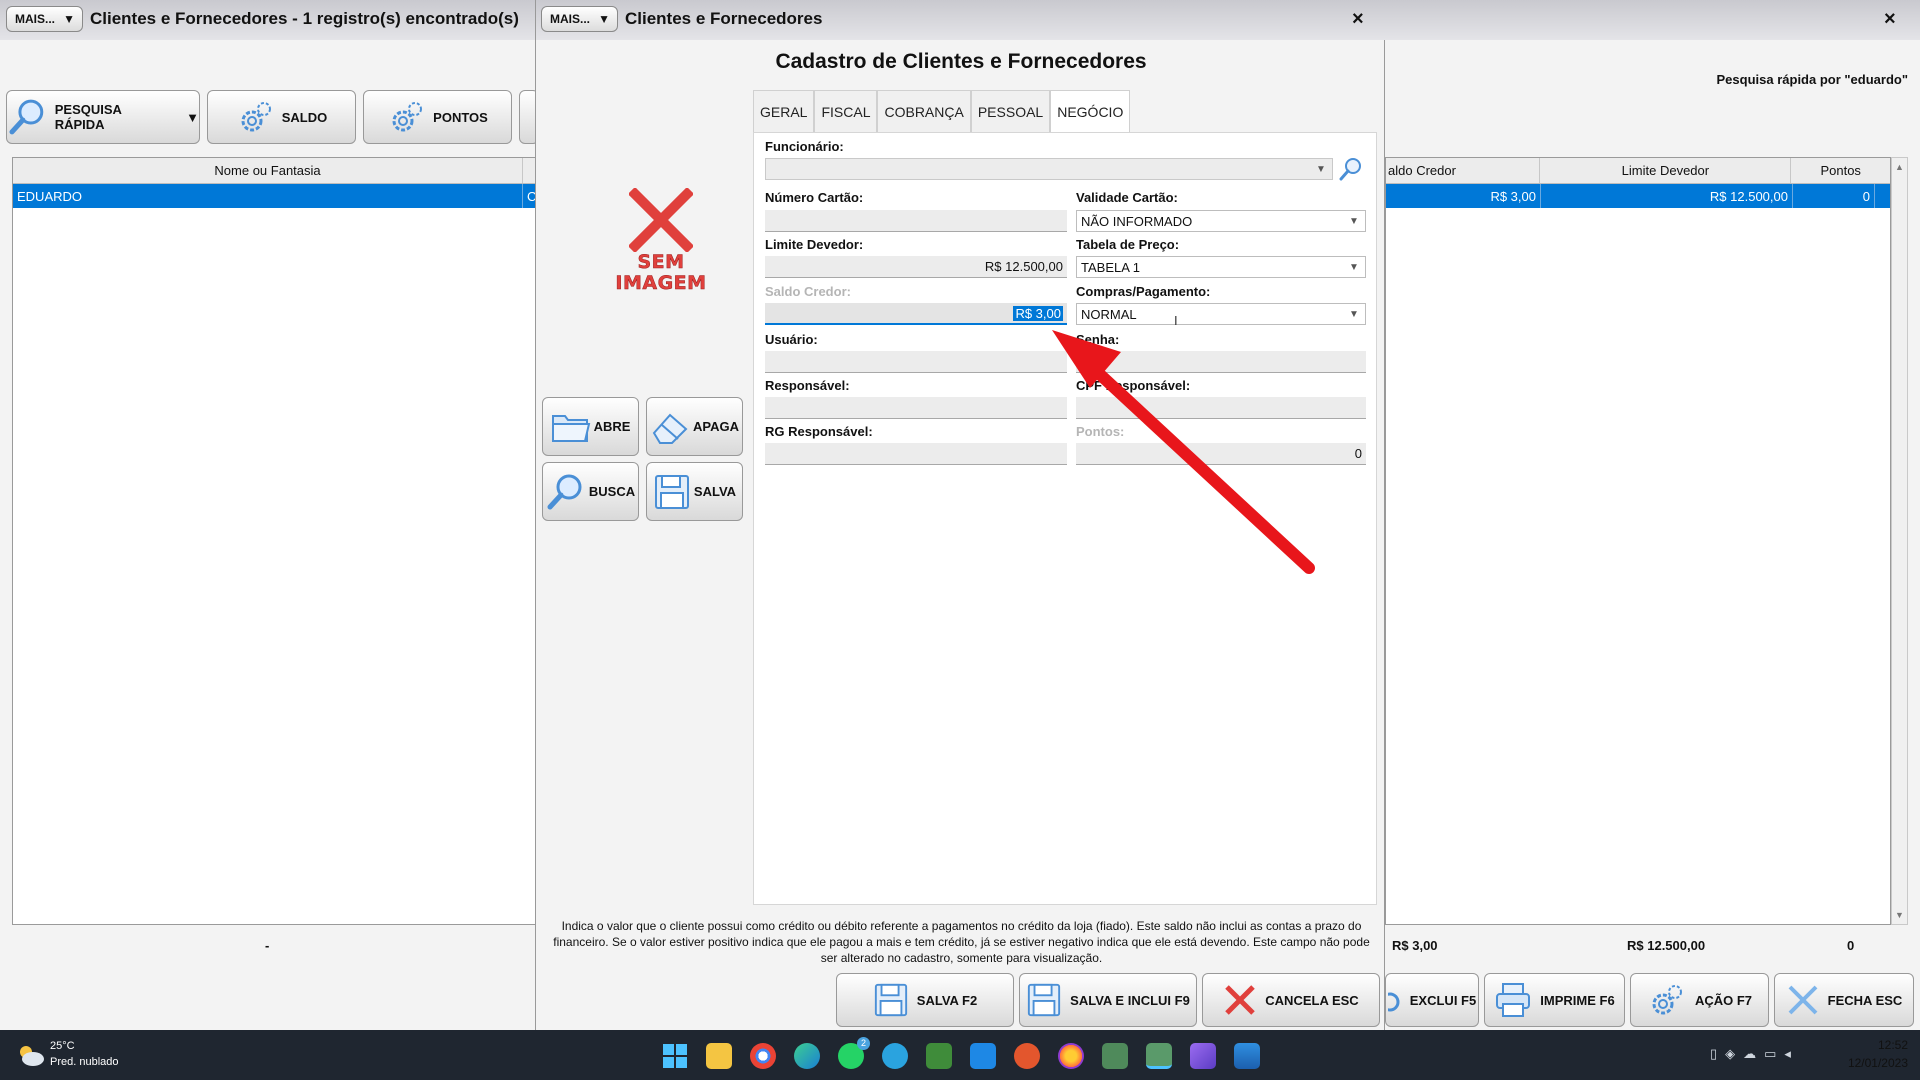  Describe the element at coordinates (268, 170) in the screenshot. I see `column-header-name: Nome ou Fantasia` at that location.